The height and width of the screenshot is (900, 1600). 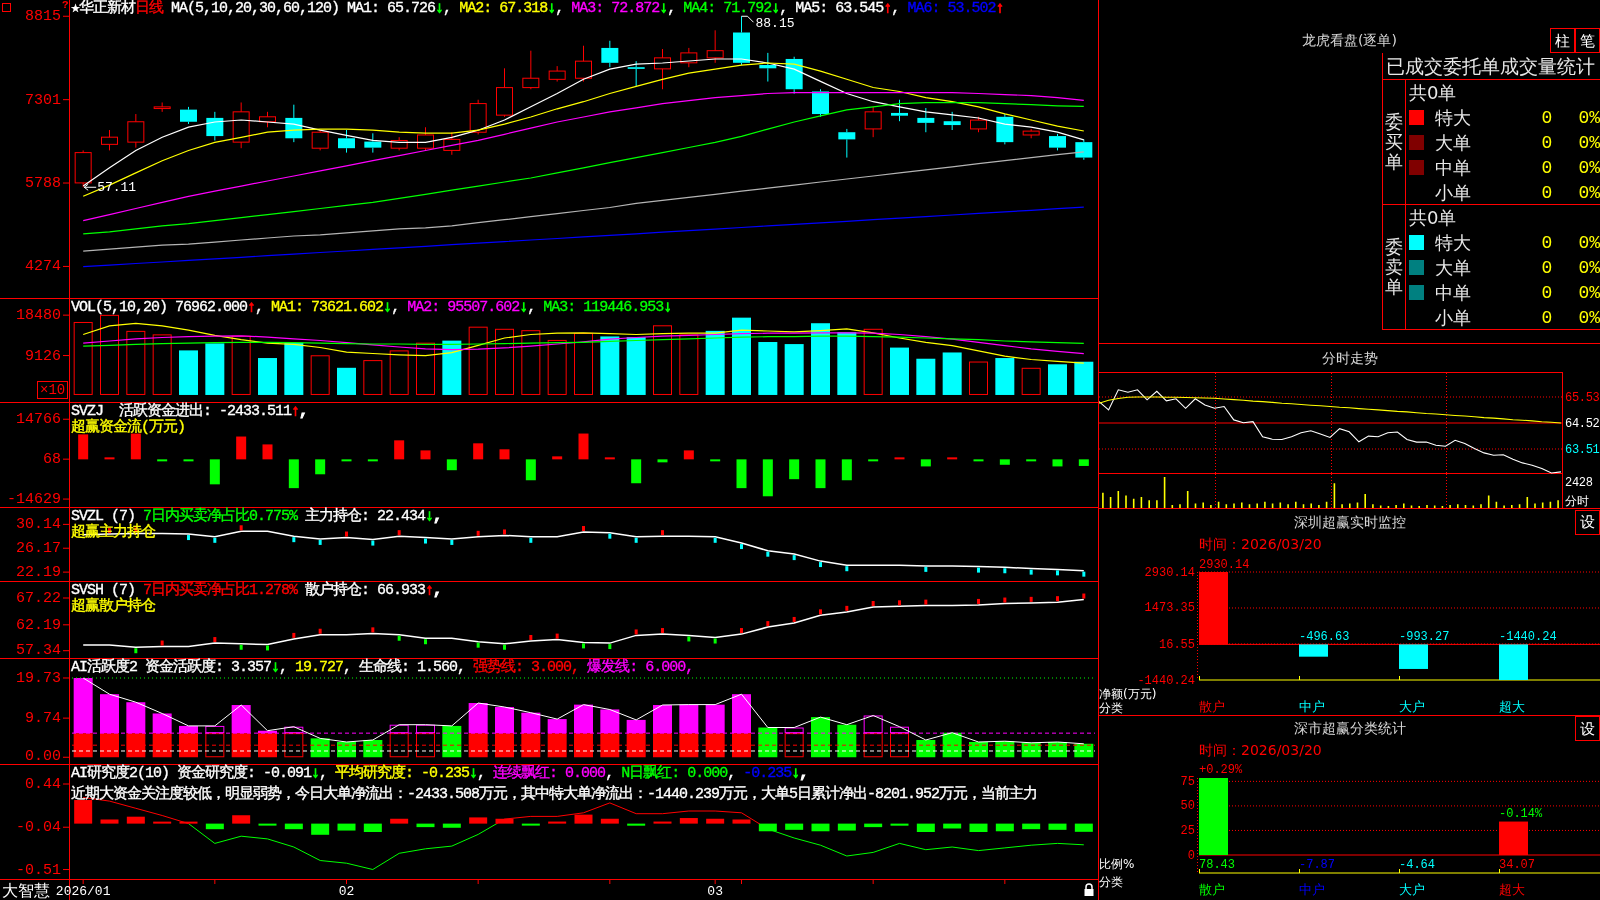 What do you see at coordinates (43, 100) in the screenshot?
I see `axis-label: 7301` at bounding box center [43, 100].